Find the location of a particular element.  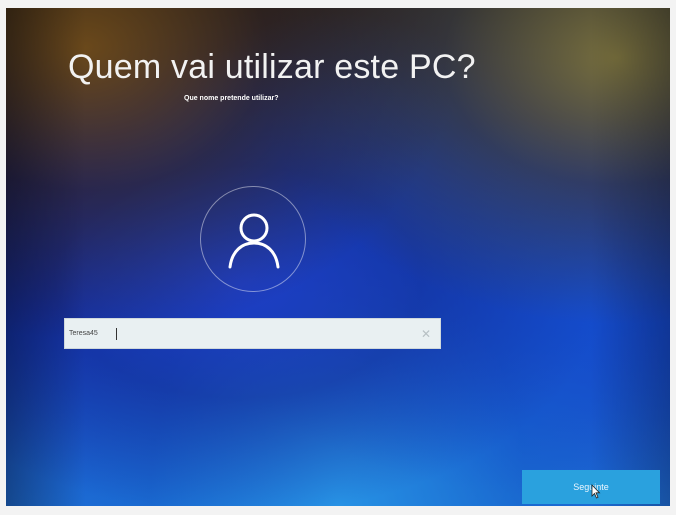

page-subtitle: Que nome pretende utilizar? is located at coordinates (231, 98).